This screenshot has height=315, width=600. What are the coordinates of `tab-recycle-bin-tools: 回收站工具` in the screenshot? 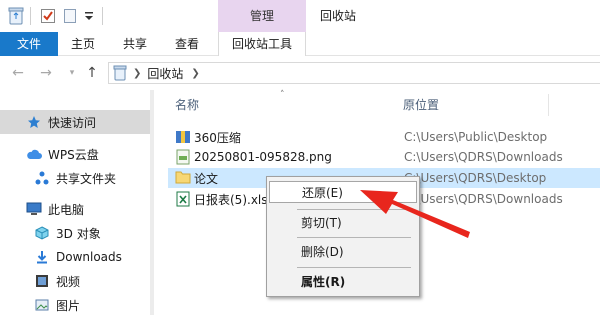 It's located at (262, 44).